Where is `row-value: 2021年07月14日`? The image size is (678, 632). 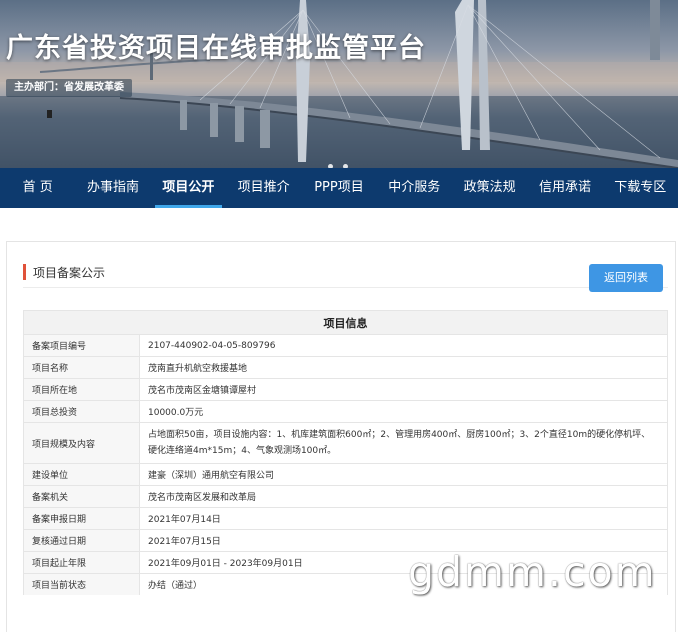
row-value: 2021年07月14日 is located at coordinates (403, 518).